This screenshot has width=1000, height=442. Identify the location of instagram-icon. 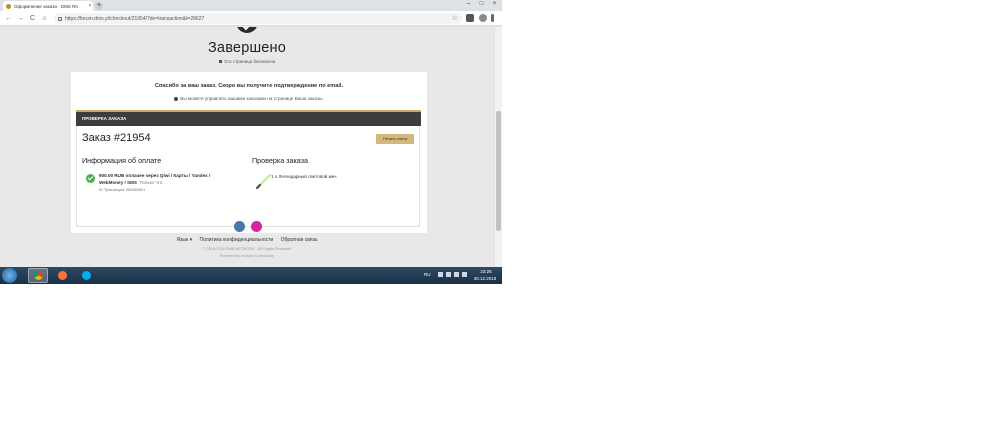
(256, 226).